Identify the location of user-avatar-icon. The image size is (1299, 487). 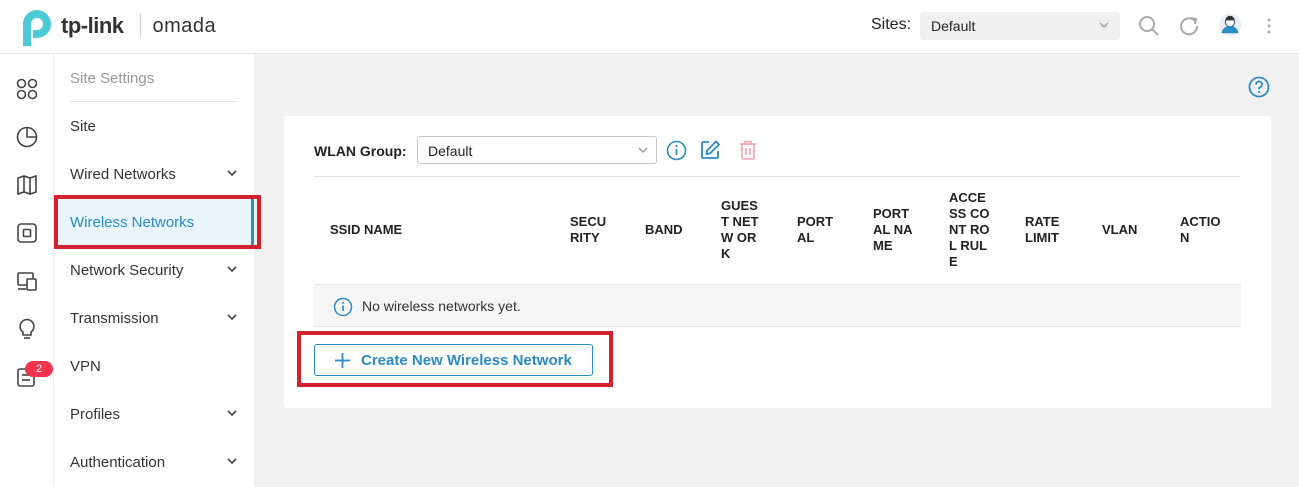
(1230, 25).